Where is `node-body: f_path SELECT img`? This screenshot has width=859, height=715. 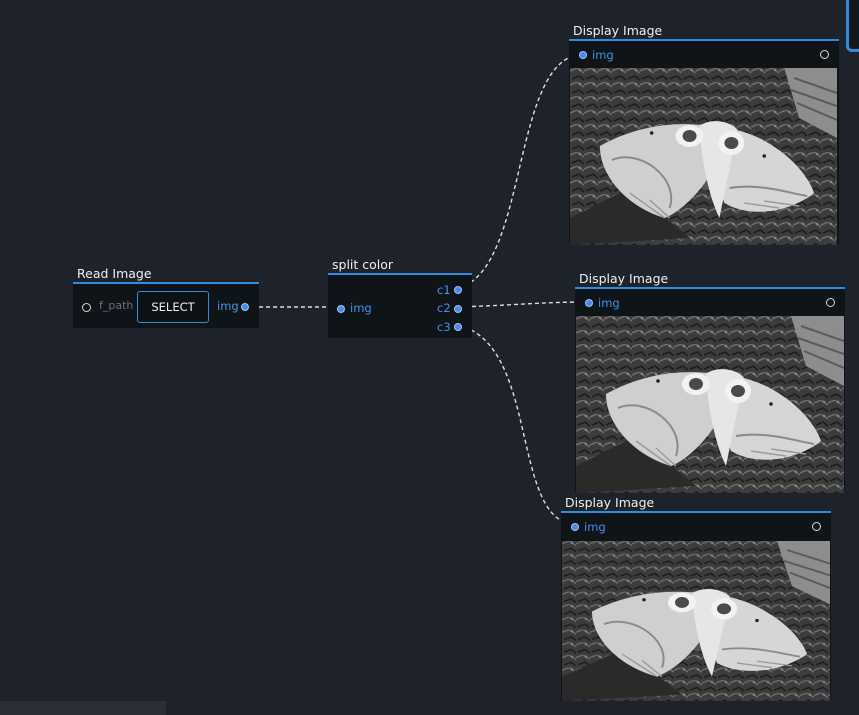 node-body: f_path SELECT img is located at coordinates (166, 305).